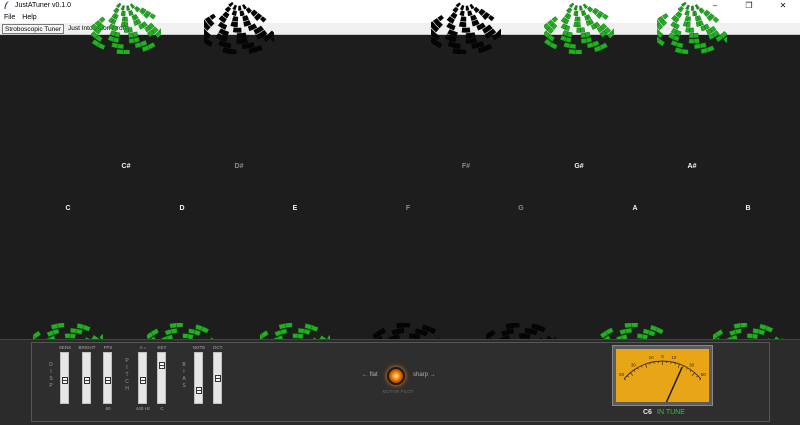 The image size is (800, 425). I want to click on slider-label-5: NOTE, so click(199, 347).